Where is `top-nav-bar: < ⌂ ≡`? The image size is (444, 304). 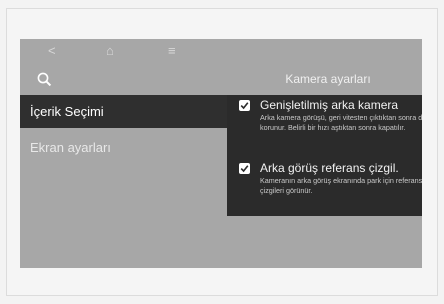
top-nav-bar: < ⌂ ≡ is located at coordinates (221, 51).